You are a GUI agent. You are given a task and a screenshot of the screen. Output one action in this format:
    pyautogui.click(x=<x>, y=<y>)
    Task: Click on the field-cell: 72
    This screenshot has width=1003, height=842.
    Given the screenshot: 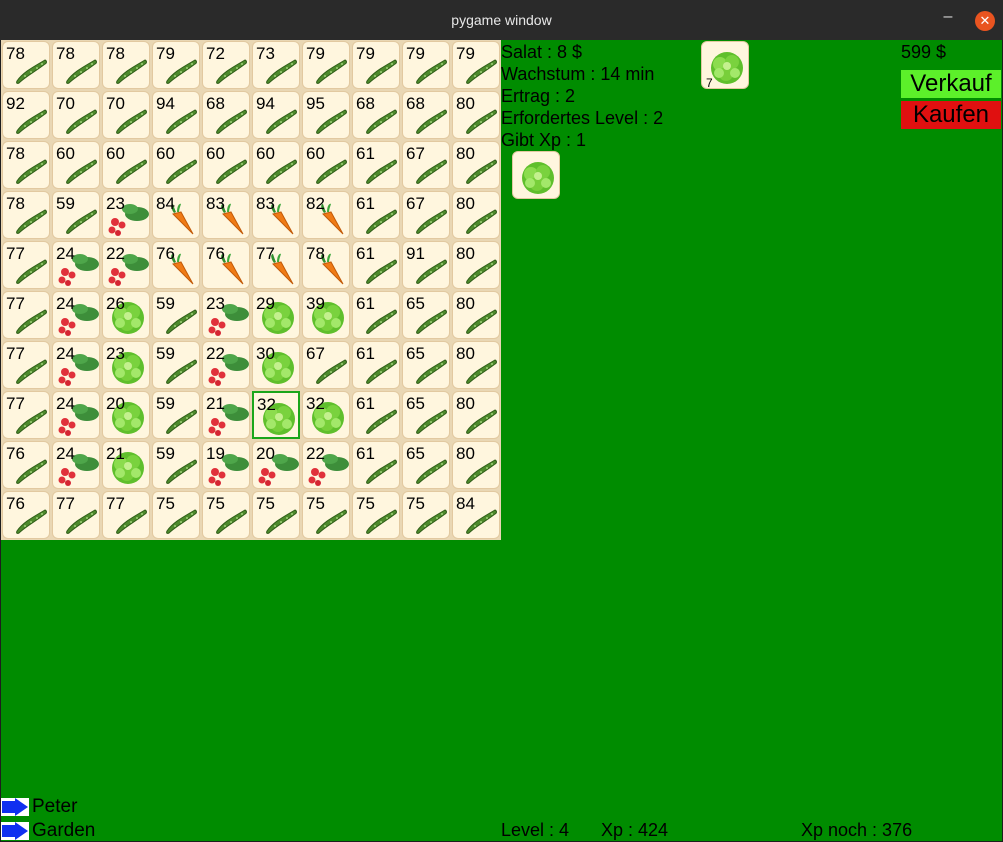 What is the action you would take?
    pyautogui.click(x=226, y=65)
    